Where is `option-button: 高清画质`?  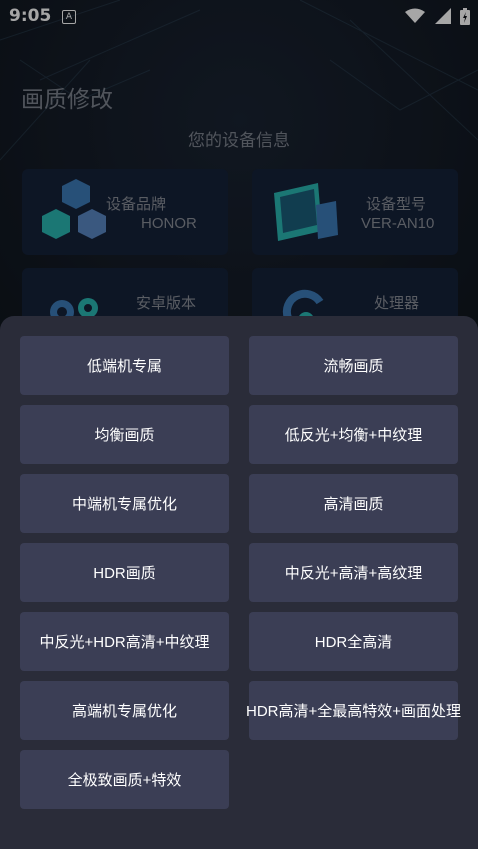
option-button: 高清画质 is located at coordinates (353, 503).